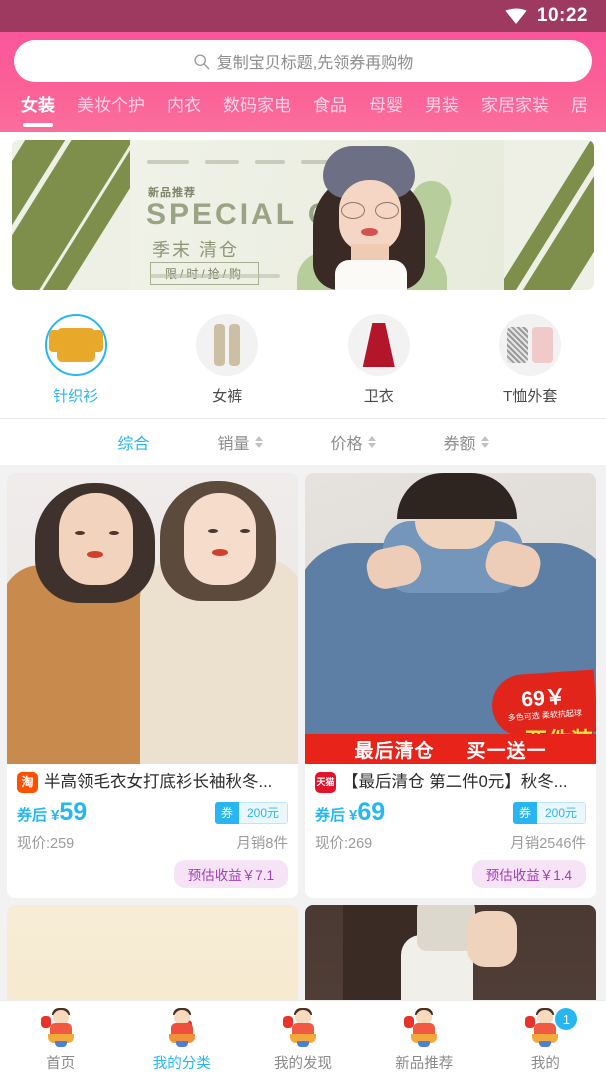  What do you see at coordinates (230, 874) in the screenshot?
I see `commission-badge: 预估收益￥7.1` at bounding box center [230, 874].